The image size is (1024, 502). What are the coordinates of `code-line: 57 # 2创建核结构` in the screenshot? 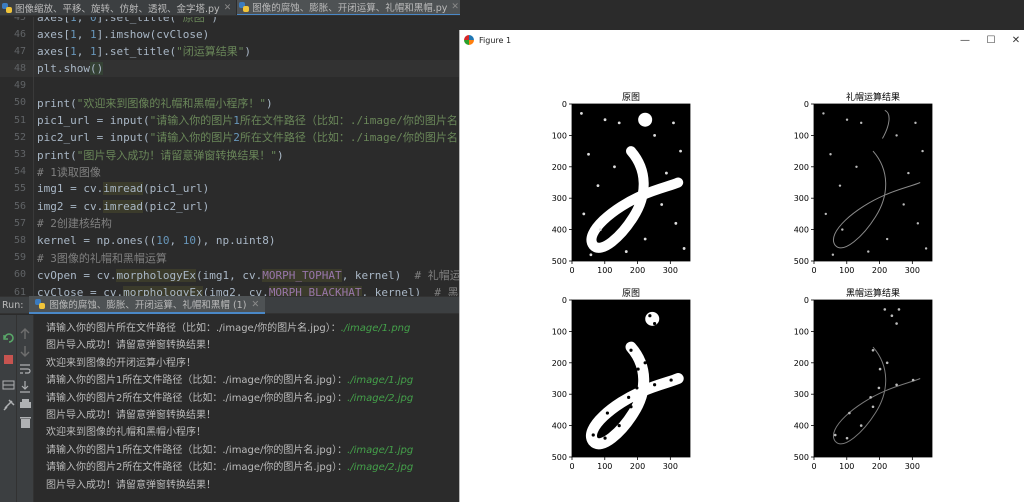 It's located at (230, 223).